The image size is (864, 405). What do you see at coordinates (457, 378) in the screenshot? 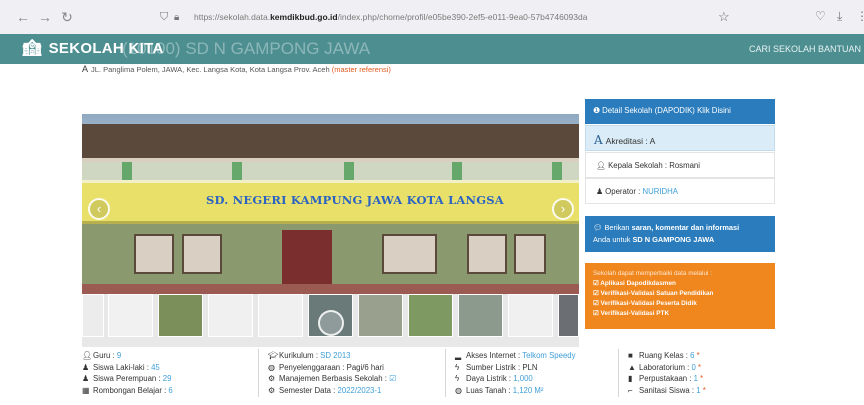
I see `bolt-icon: ϟ` at bounding box center [457, 378].